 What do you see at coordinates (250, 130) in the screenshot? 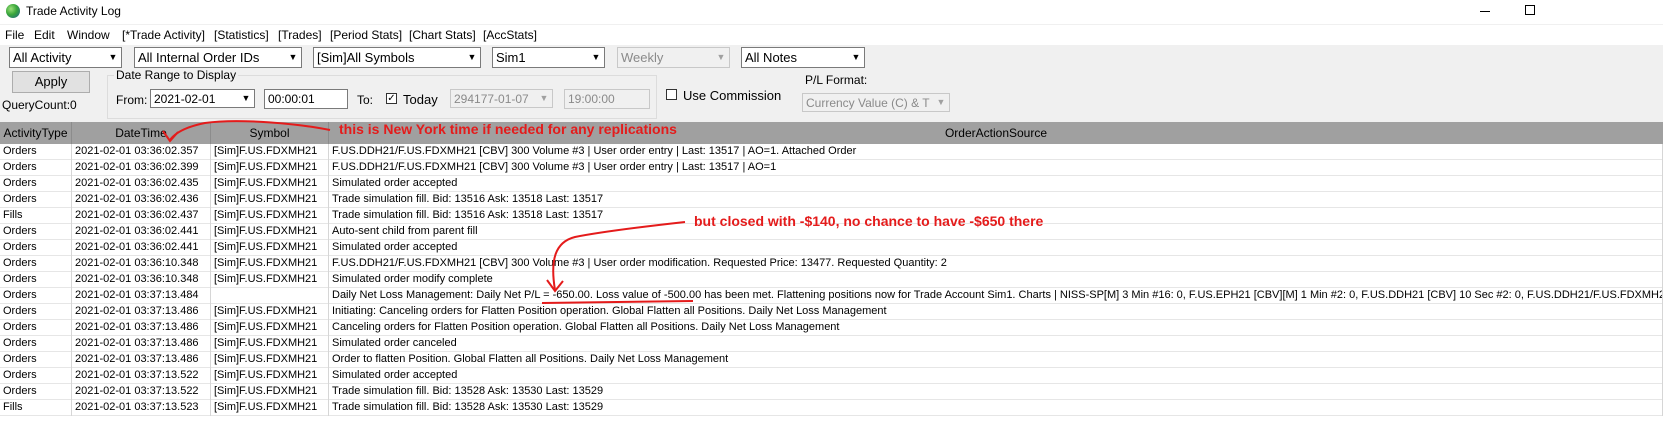
I see `annotation-arrow-top` at bounding box center [250, 130].